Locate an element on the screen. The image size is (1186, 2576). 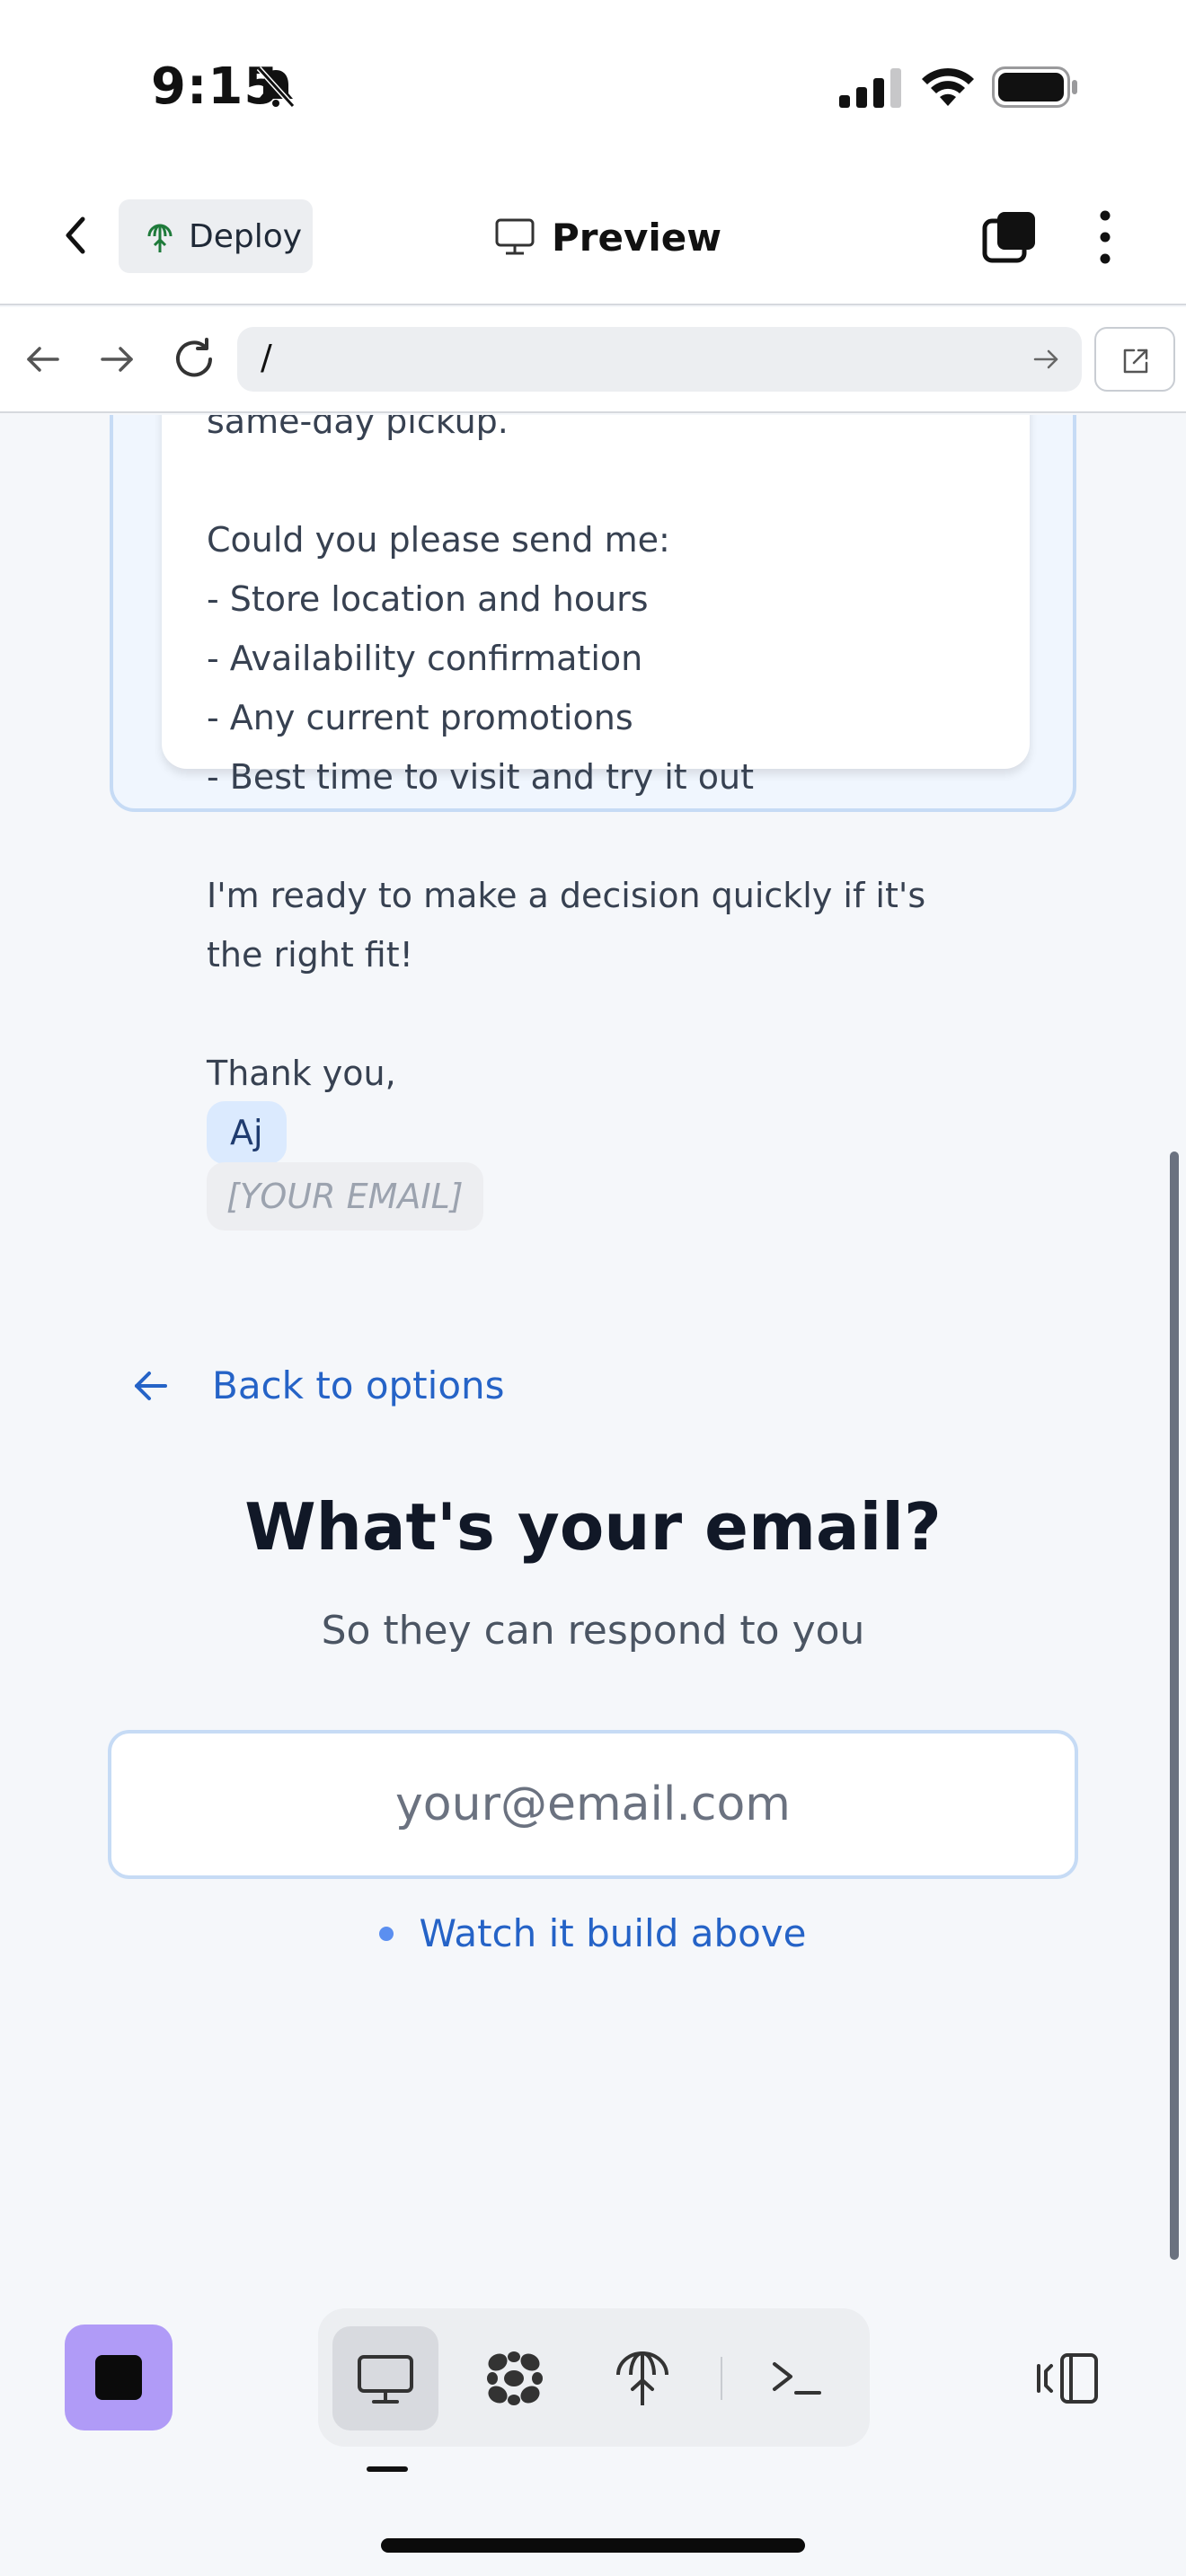
open-external-button is located at coordinates (1134, 359).